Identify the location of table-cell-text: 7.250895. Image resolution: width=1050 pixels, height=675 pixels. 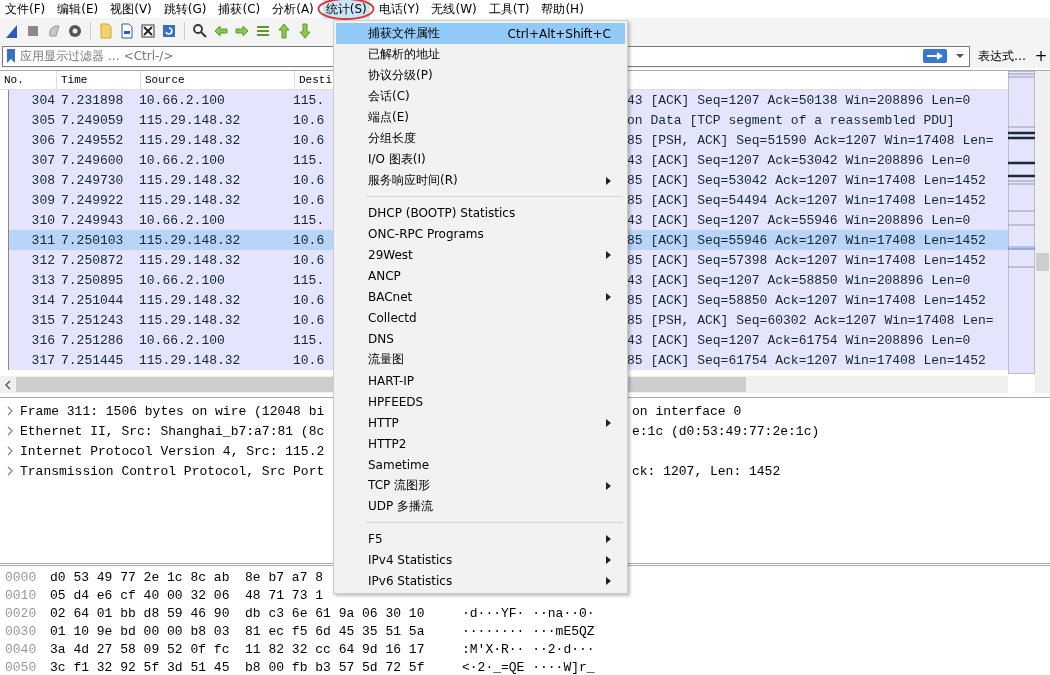
(92, 280).